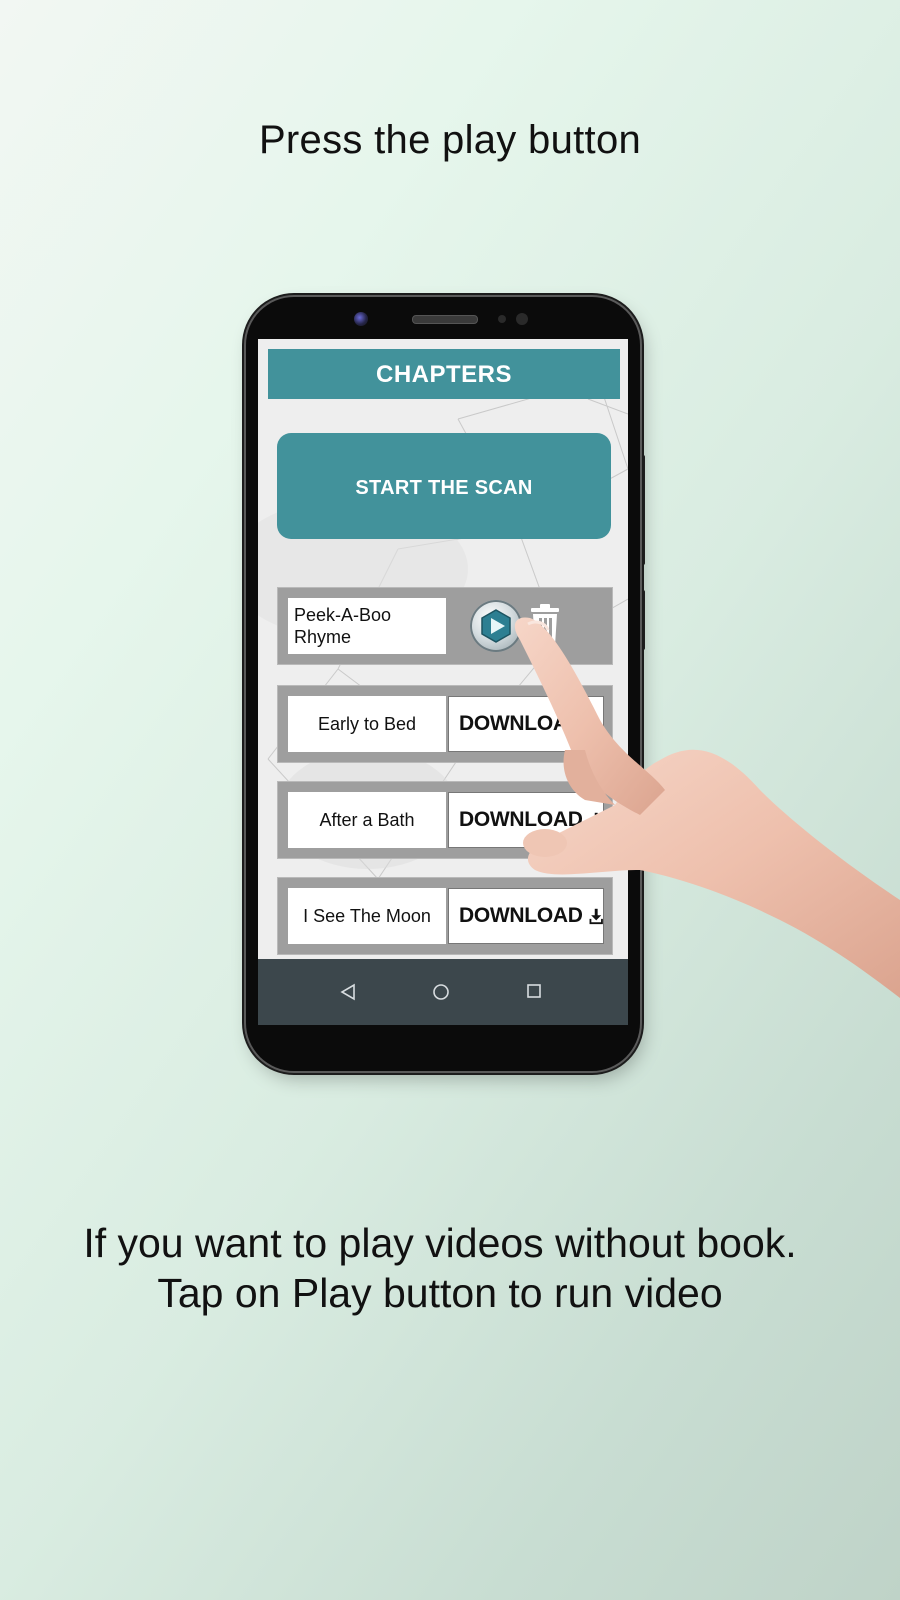 The width and height of the screenshot is (900, 1600). I want to click on phone-volume-button, so click(642, 510).